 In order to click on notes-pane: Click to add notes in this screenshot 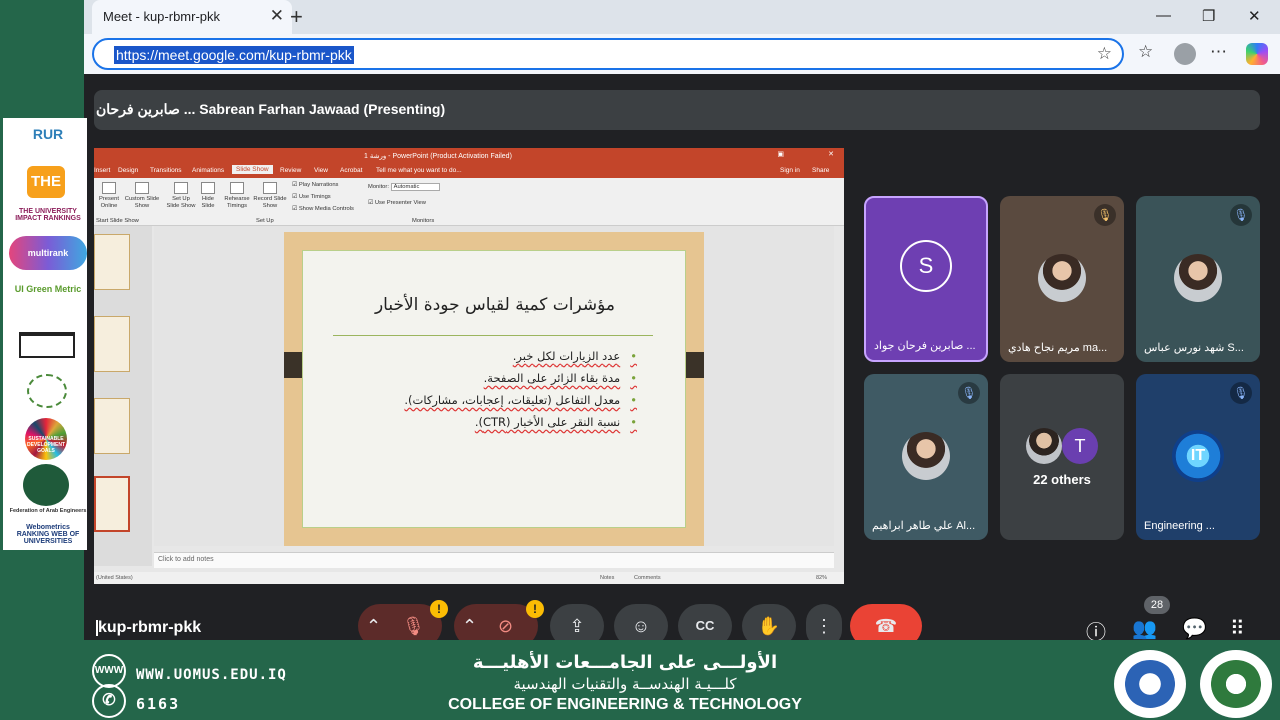, I will do `click(494, 560)`.